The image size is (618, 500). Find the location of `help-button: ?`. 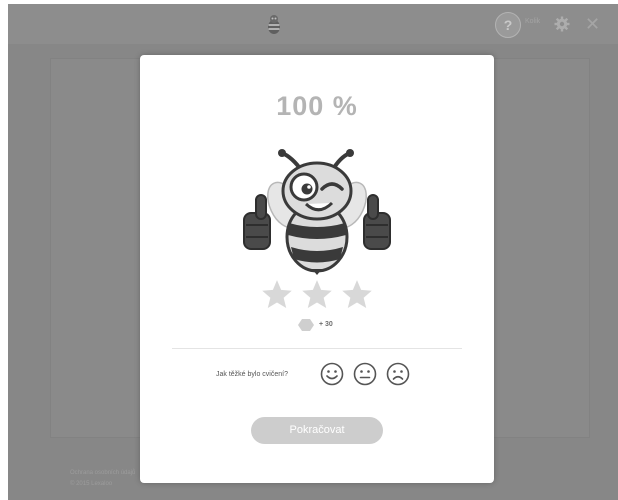

help-button: ? is located at coordinates (508, 25).